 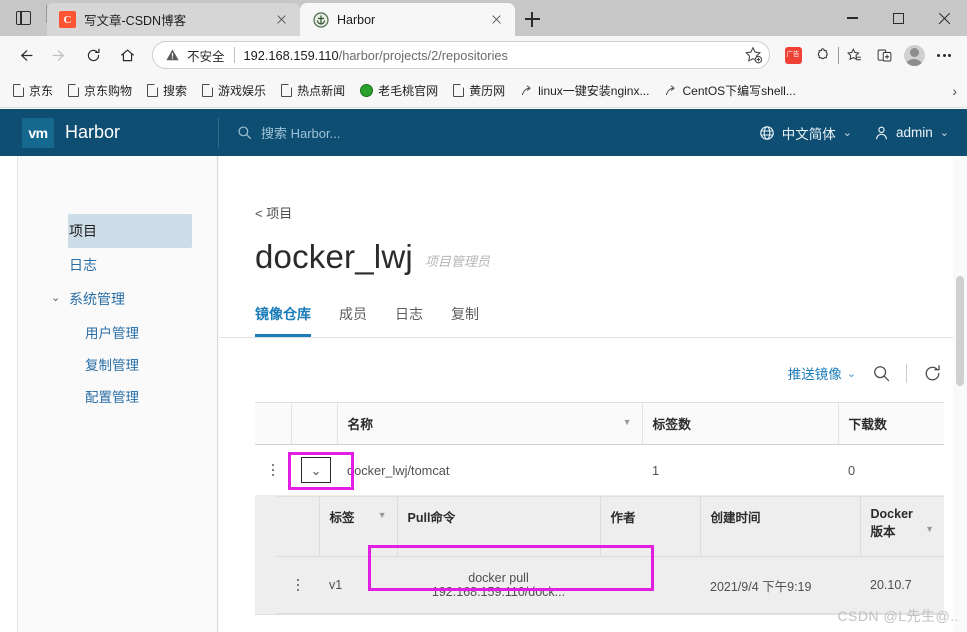 What do you see at coordinates (498, 526) in the screenshot?
I see `col-pull-command: Pull命令` at bounding box center [498, 526].